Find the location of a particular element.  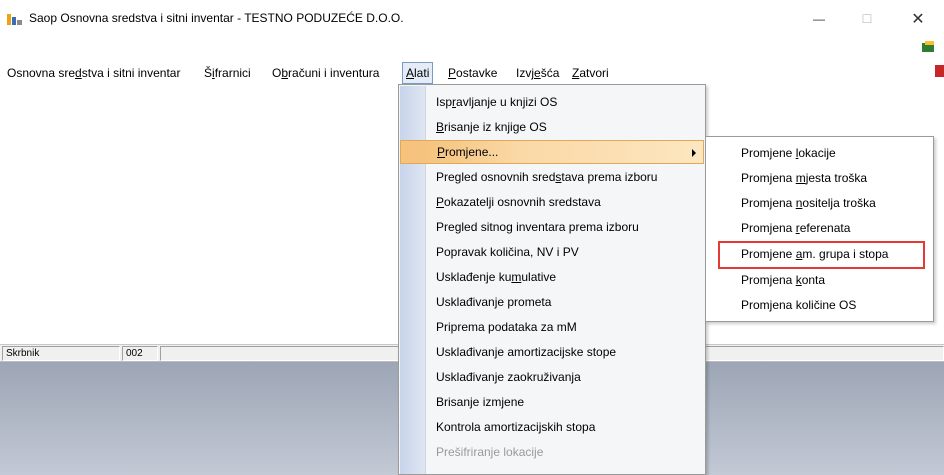

menu-item-pregled-os: Pregled osnovnih sredstava prema izboru is located at coordinates (552, 177).